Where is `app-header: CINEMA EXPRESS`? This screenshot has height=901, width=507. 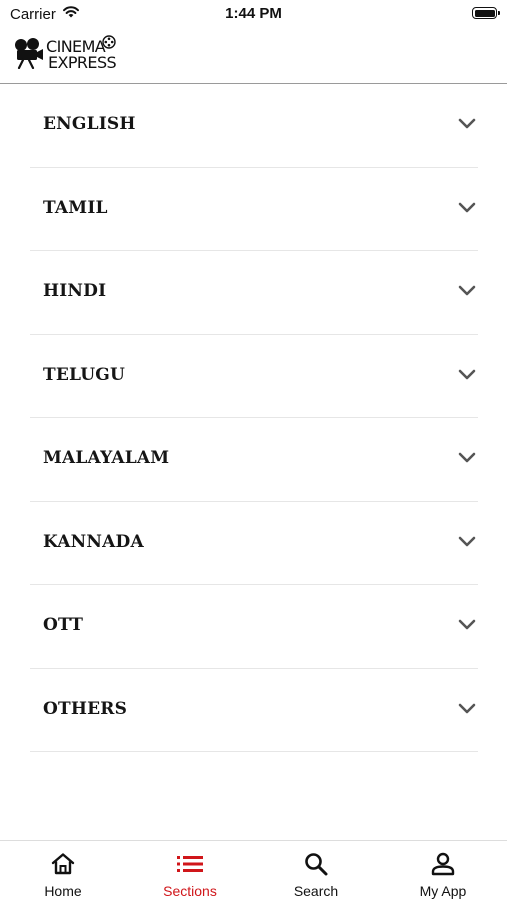 app-header: CINEMA EXPRESS is located at coordinates (253, 56).